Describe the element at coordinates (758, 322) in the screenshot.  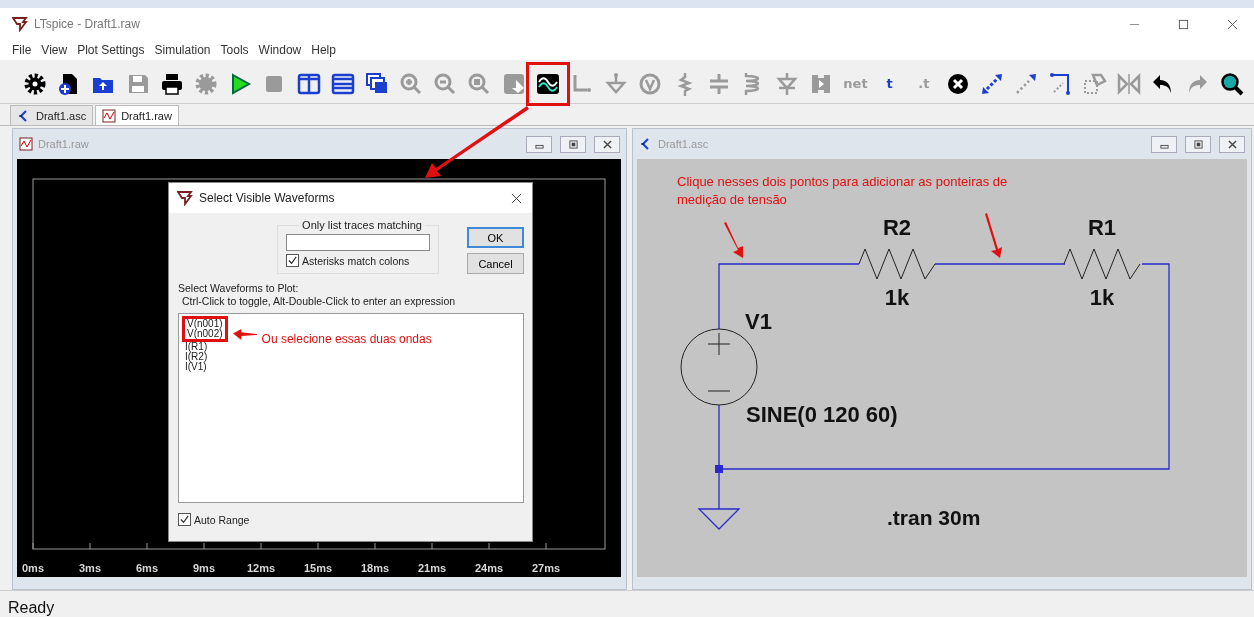
I see `component-name: V1` at that location.